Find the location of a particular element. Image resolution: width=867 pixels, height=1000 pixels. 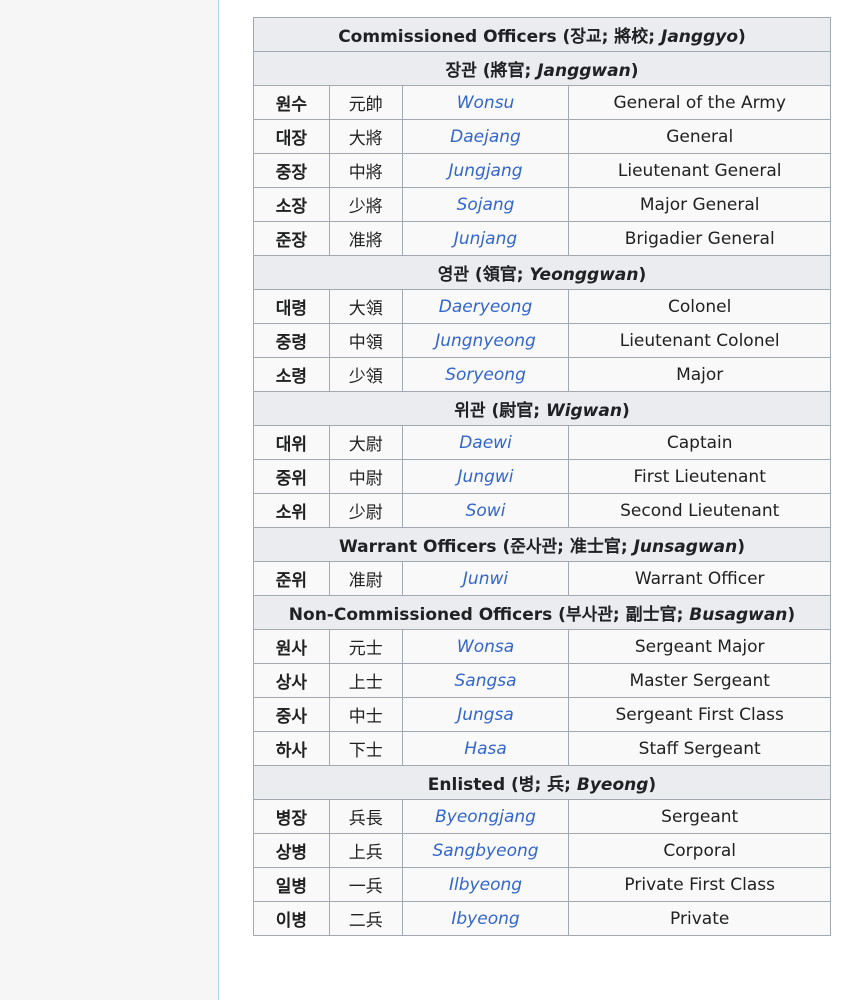

rank-hangul: 이병 is located at coordinates (291, 918).